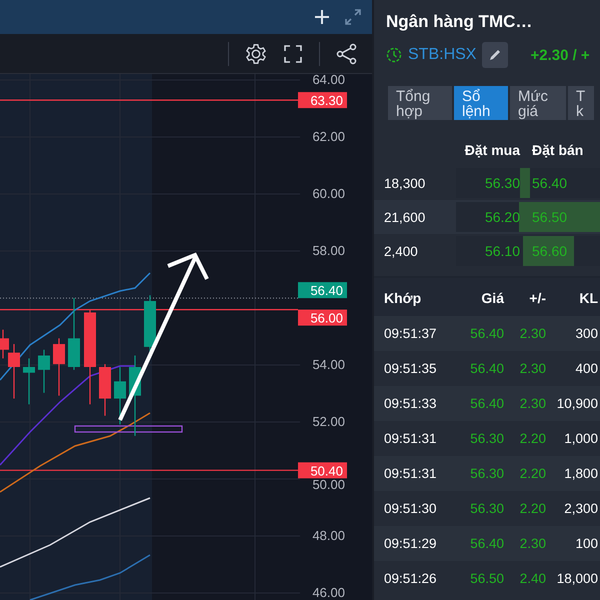 This screenshot has width=600, height=600. I want to click on price-tag: 56.00, so click(322, 318).